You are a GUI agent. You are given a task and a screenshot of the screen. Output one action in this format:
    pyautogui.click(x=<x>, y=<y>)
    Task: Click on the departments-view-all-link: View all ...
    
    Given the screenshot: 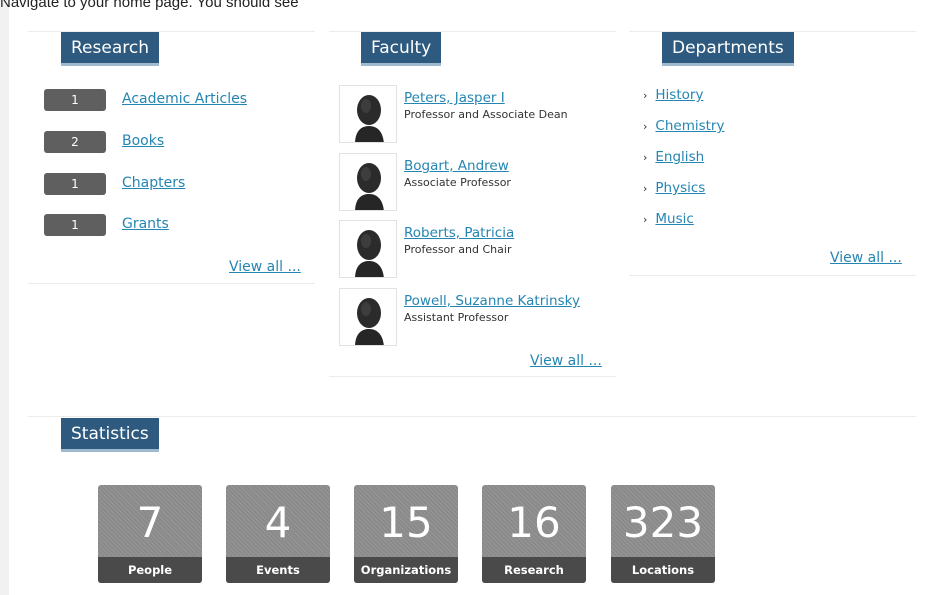 What is the action you would take?
    pyautogui.click(x=866, y=258)
    